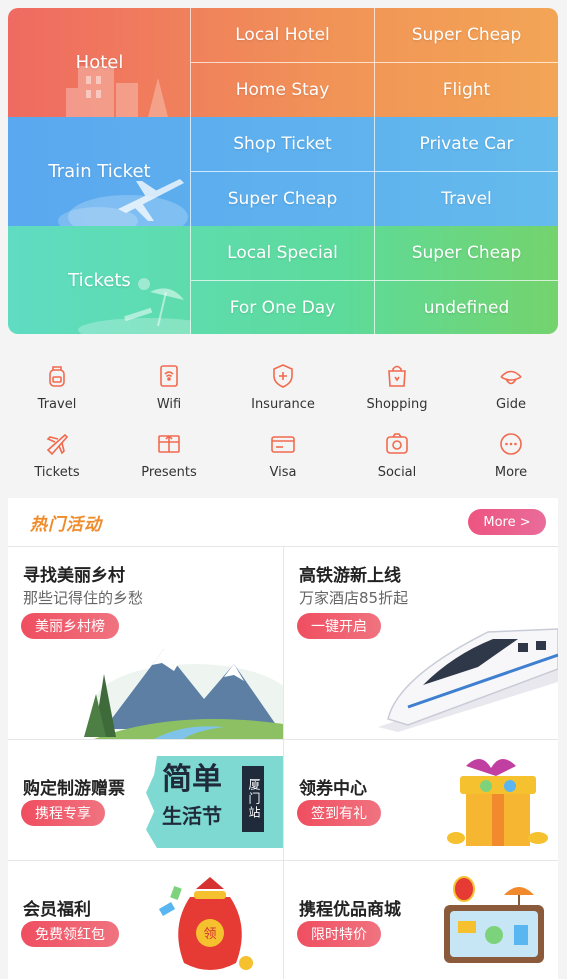 This screenshot has height=979, width=567. I want to click on shortcut-wifi: Wifi, so click(169, 387).